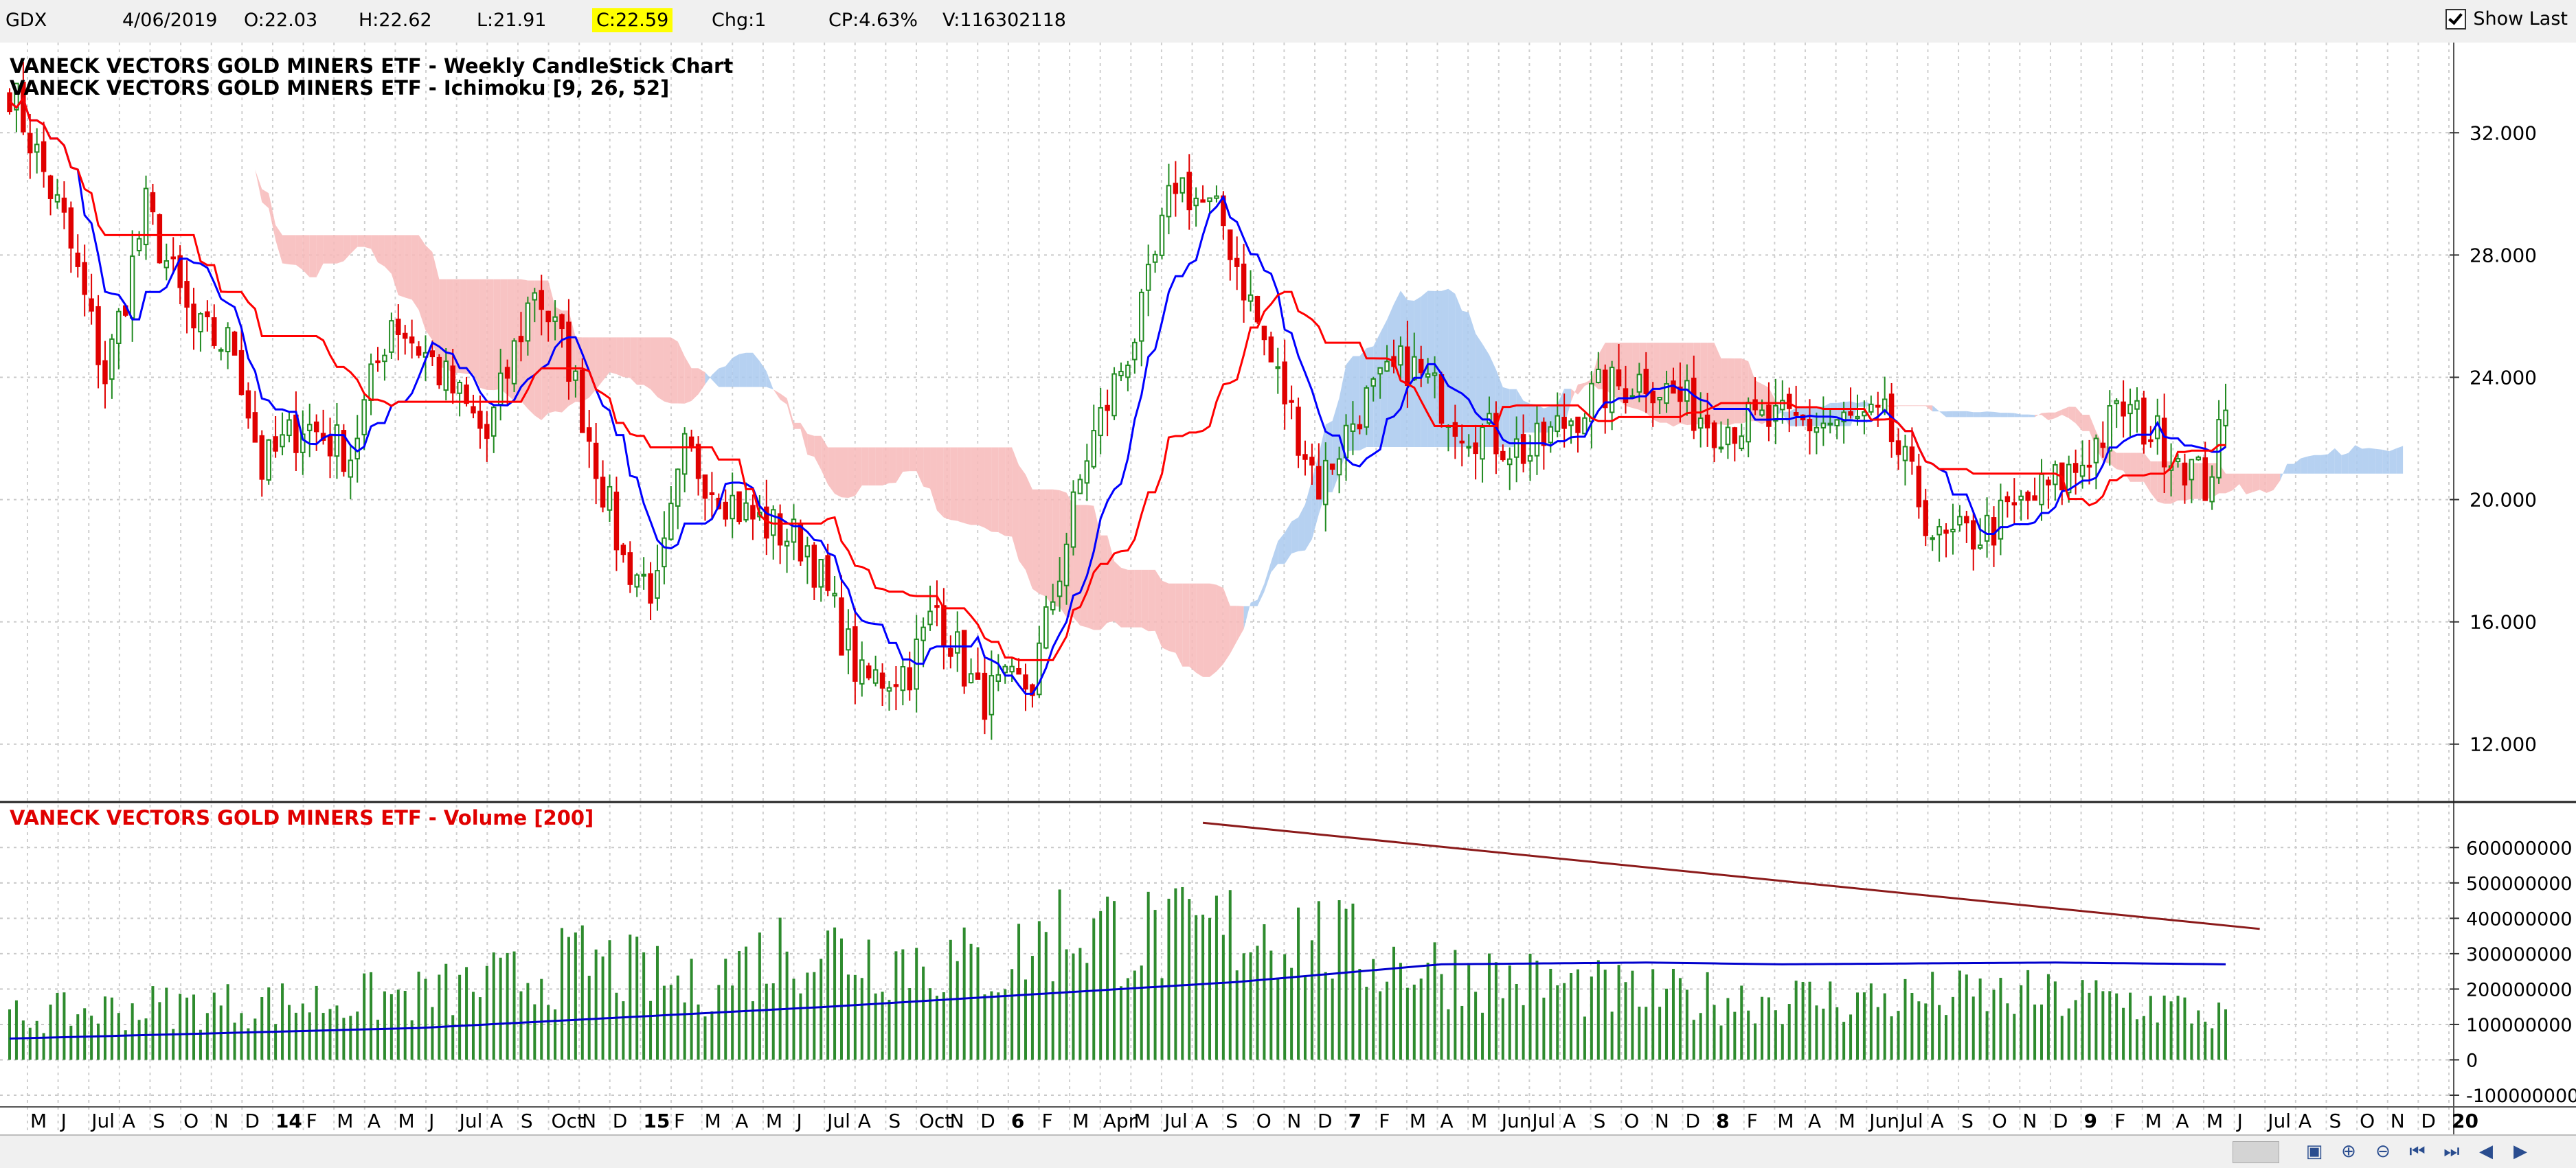 The width and height of the screenshot is (2576, 1168). I want to click on scroll-left-icon: ◀, so click(2486, 1151).